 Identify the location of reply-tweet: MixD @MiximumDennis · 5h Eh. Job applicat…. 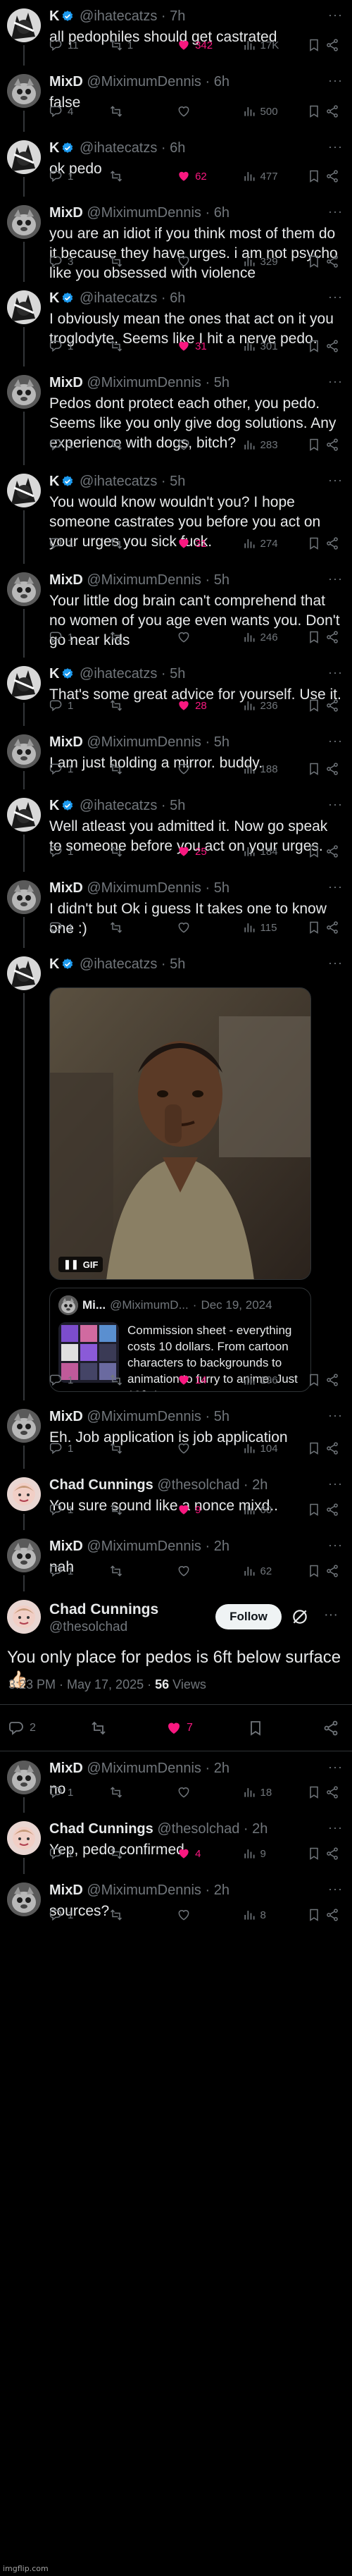
(176, 1434).